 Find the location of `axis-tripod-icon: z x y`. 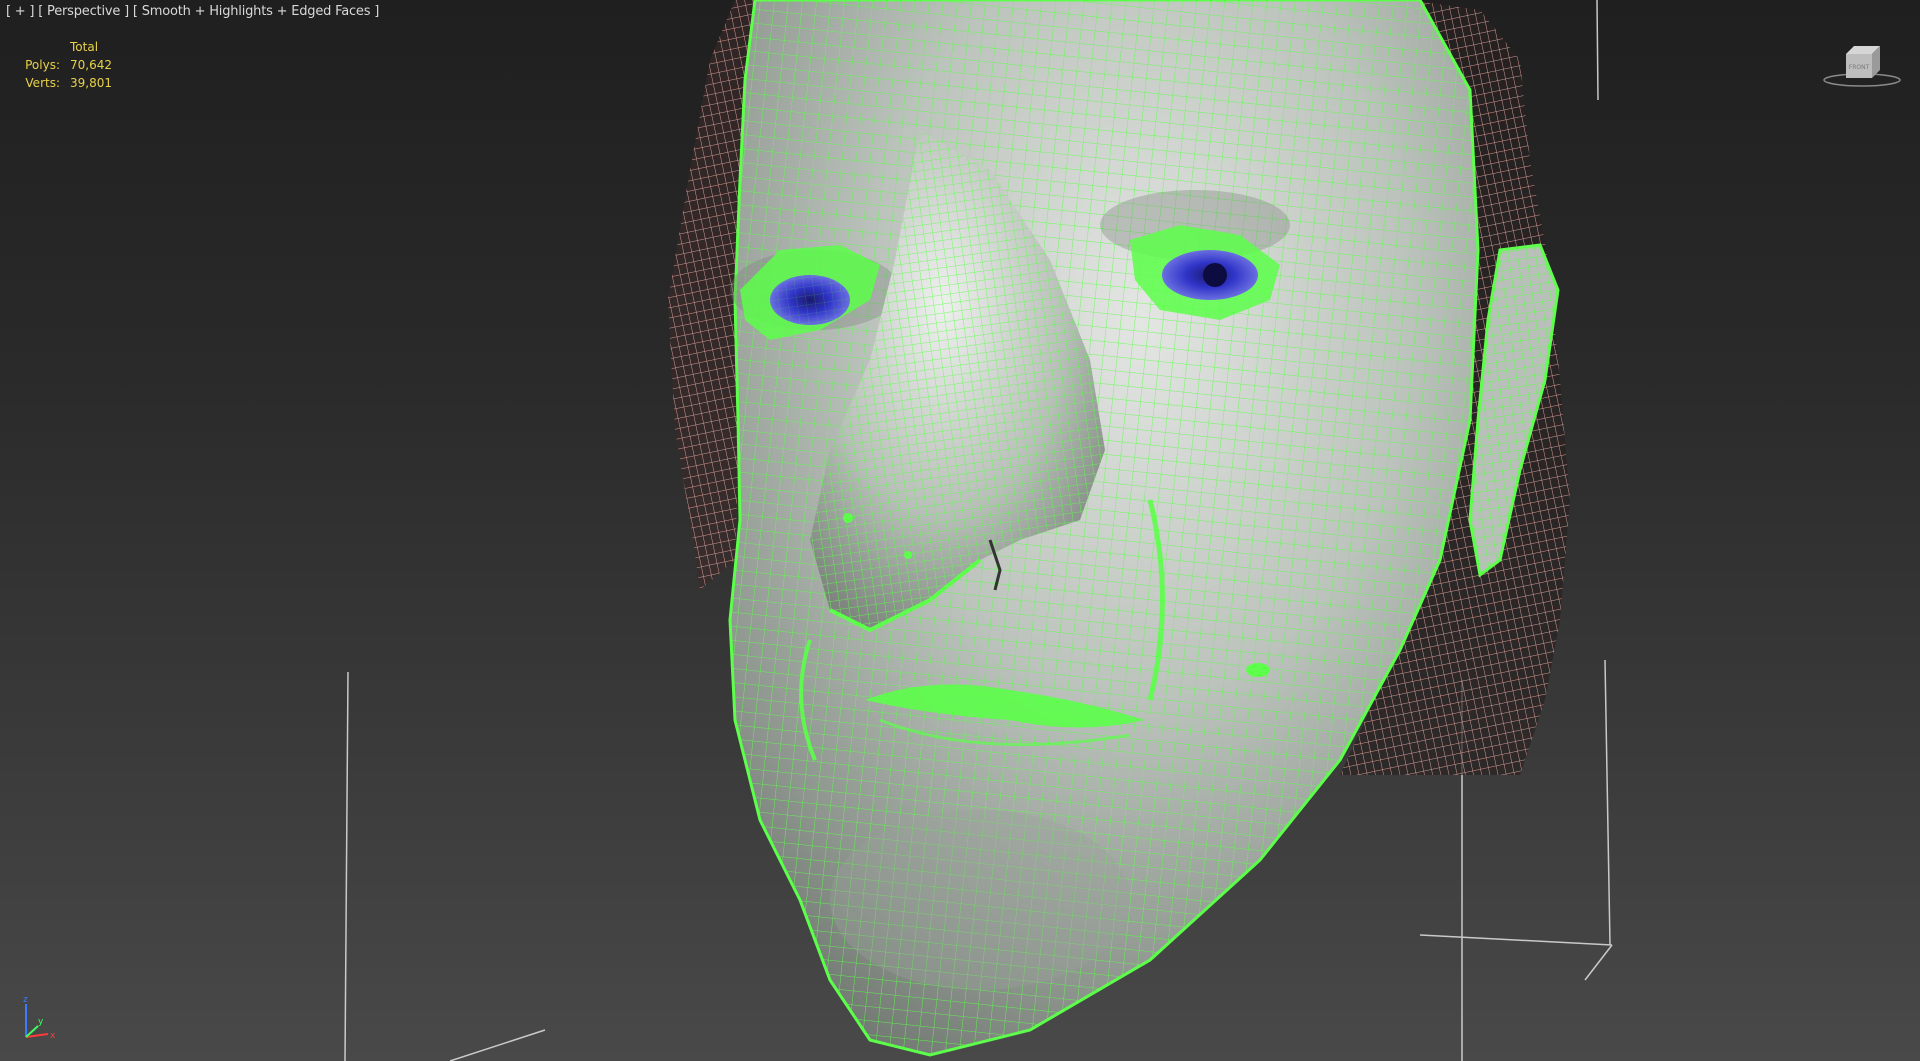

axis-tripod-icon: z x y is located at coordinates (43, 1022).